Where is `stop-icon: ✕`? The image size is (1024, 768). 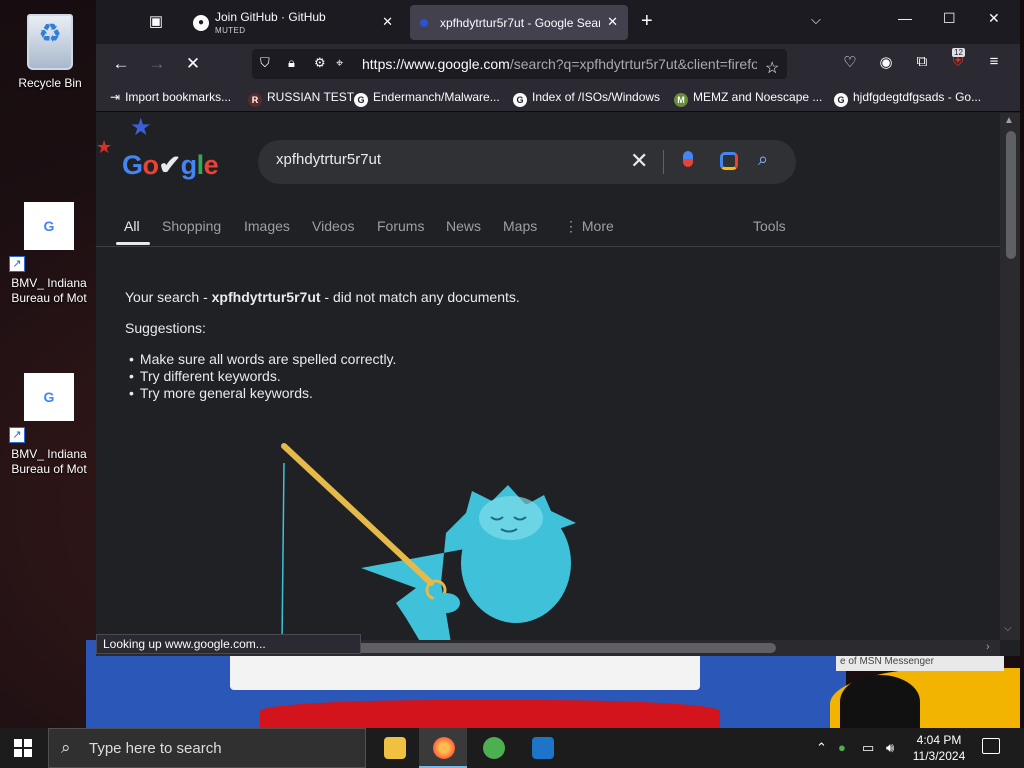 stop-icon: ✕ is located at coordinates (193, 64).